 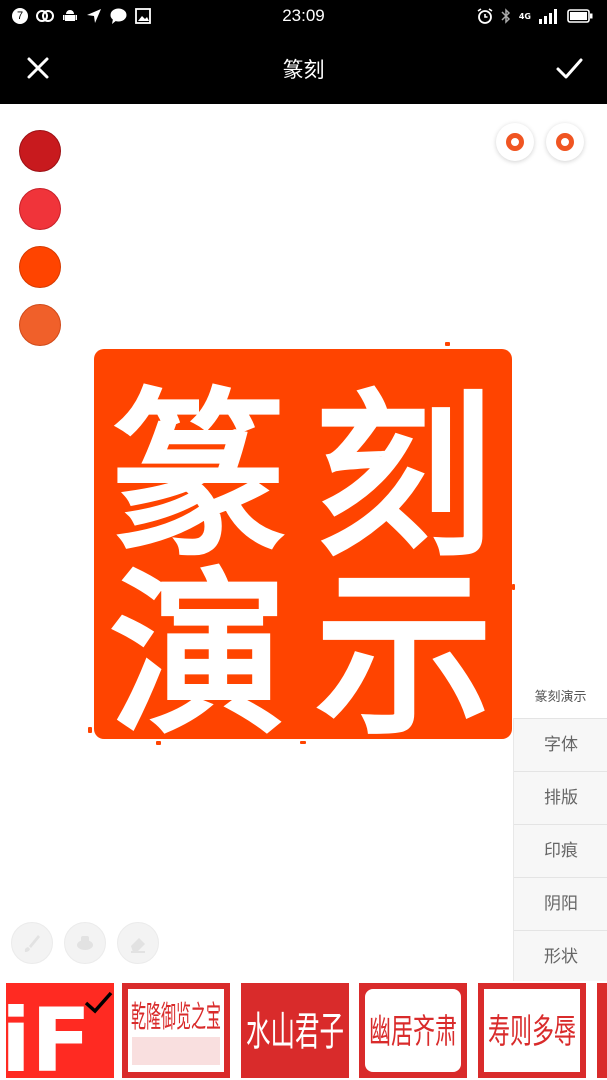 I want to click on template-seal-5: 寿则多辱, so click(x=532, y=1030).